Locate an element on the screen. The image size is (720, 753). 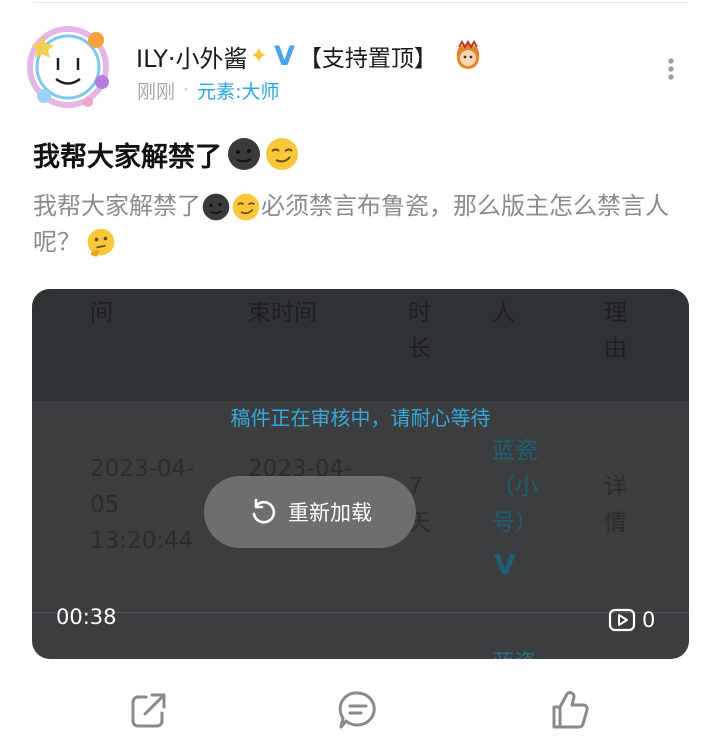
table-header-cell: 人 is located at coordinates (503, 313).